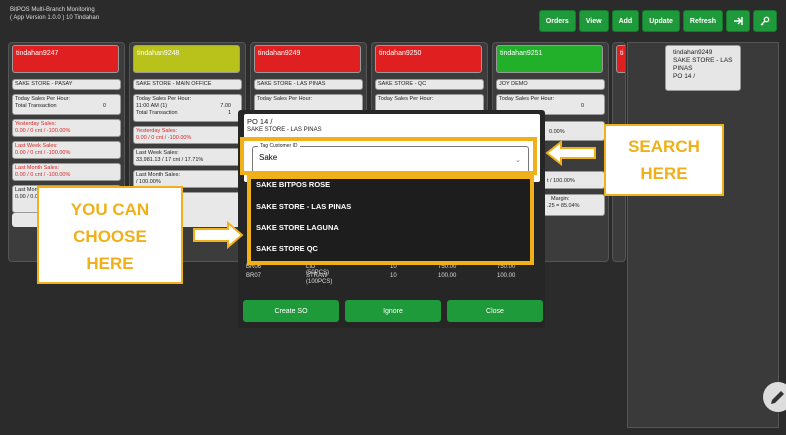  Describe the element at coordinates (308, 84) in the screenshot. I see `store-name: SAKE STORE - LAS PINAS` at that location.